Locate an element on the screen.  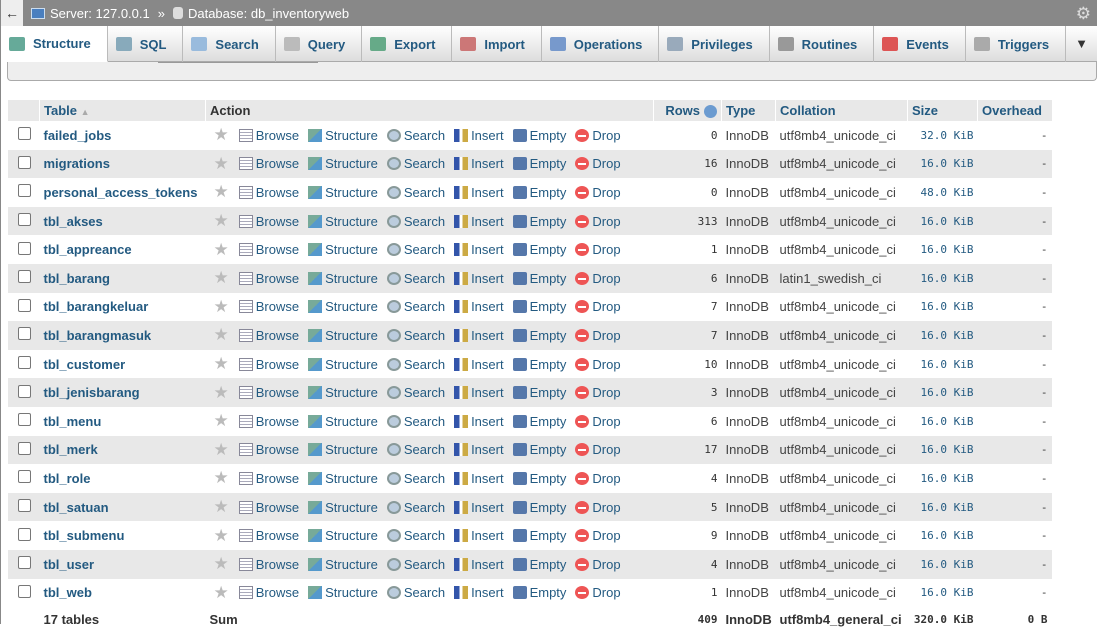
table-name-link: migrations is located at coordinates (122, 164).